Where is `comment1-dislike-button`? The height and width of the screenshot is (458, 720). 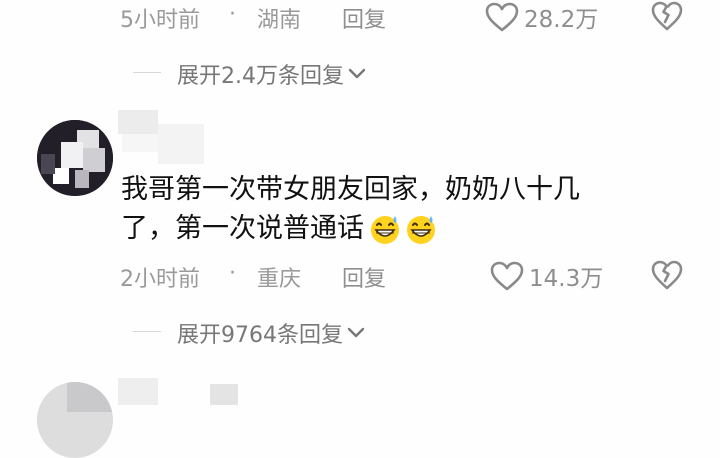
comment1-dislike-button is located at coordinates (667, 16).